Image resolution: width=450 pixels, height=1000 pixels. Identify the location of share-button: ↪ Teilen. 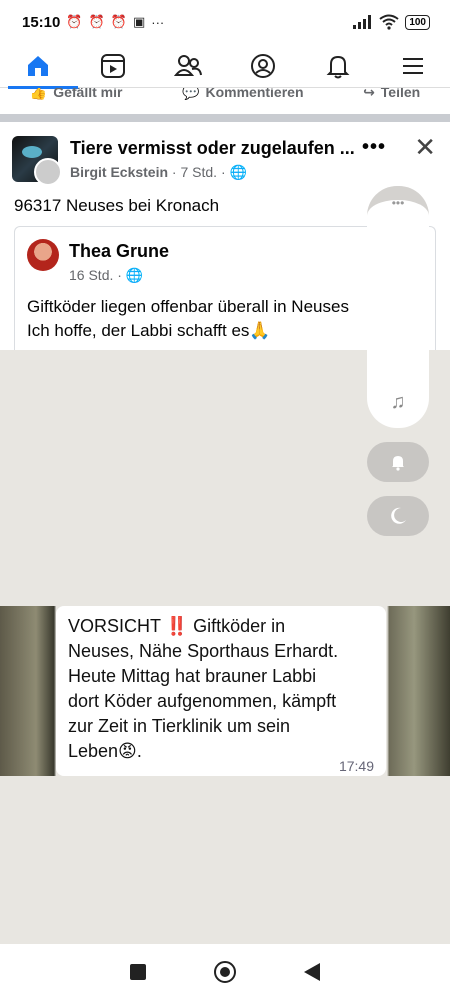
(391, 101).